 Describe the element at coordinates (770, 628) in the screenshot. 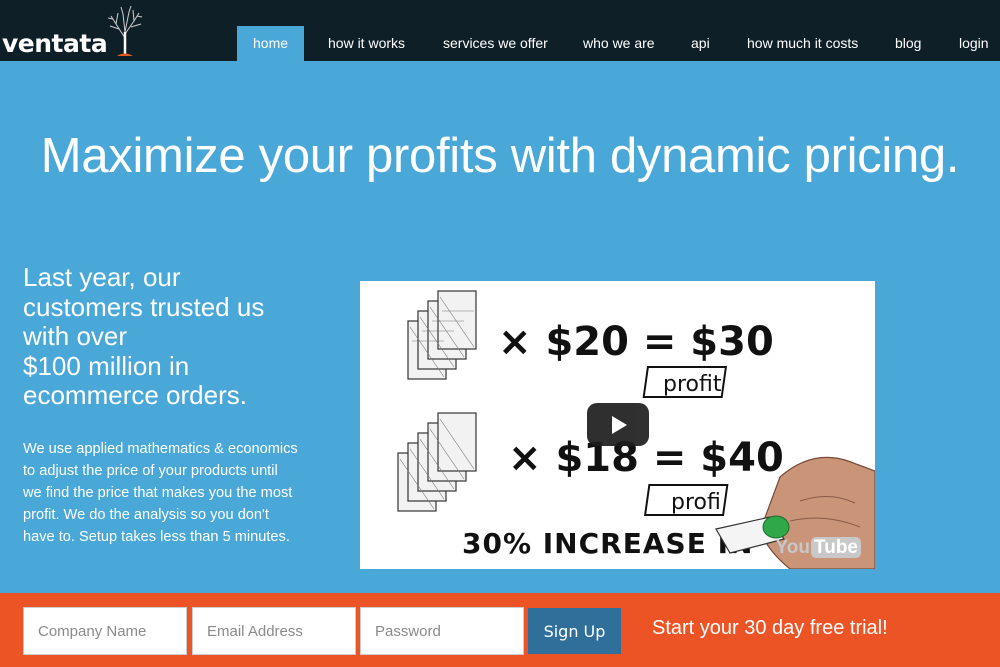

I see `free-trial-text: Start your 30 day free trial!` at that location.